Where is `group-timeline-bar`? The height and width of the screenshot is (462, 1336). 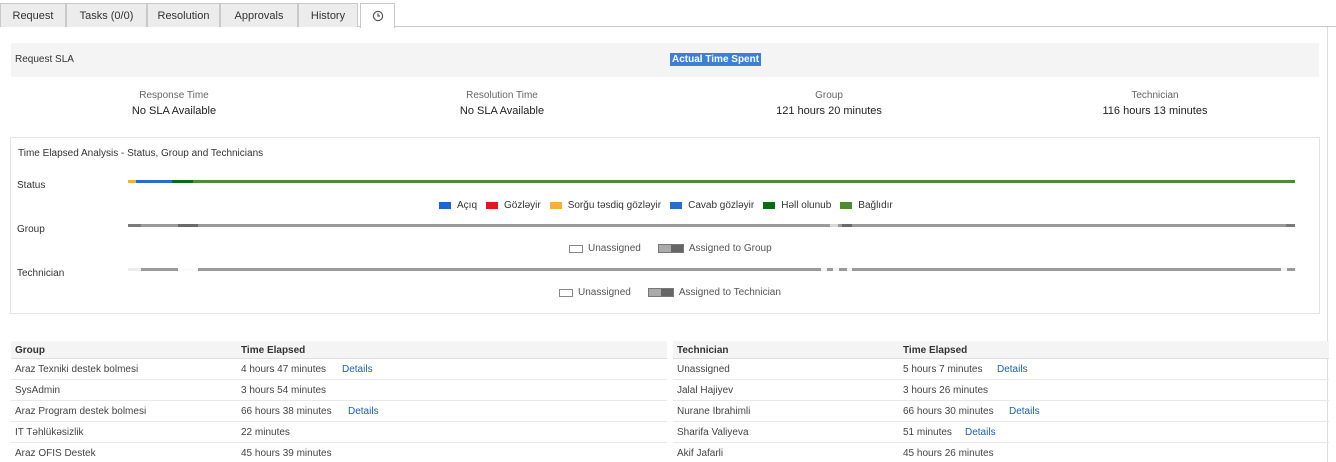
group-timeline-bar is located at coordinates (711, 225).